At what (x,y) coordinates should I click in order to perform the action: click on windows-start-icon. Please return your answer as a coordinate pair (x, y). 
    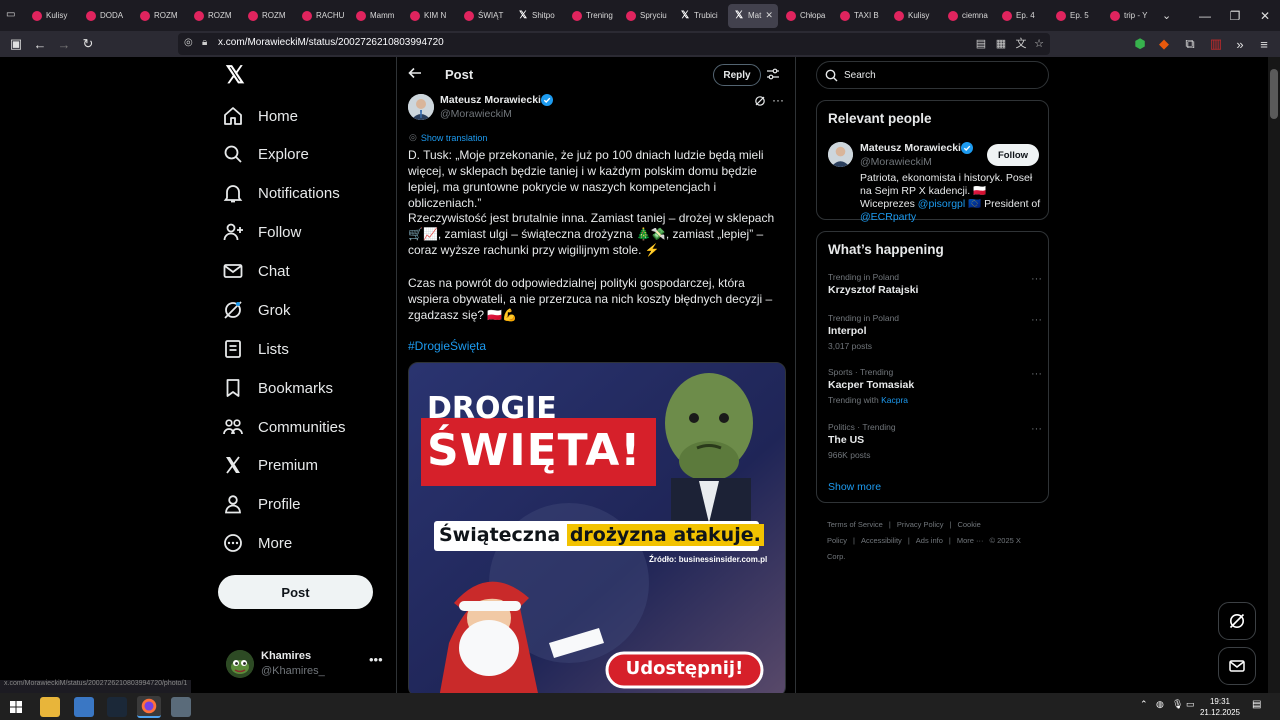
    Looking at the image, I should click on (16, 707).